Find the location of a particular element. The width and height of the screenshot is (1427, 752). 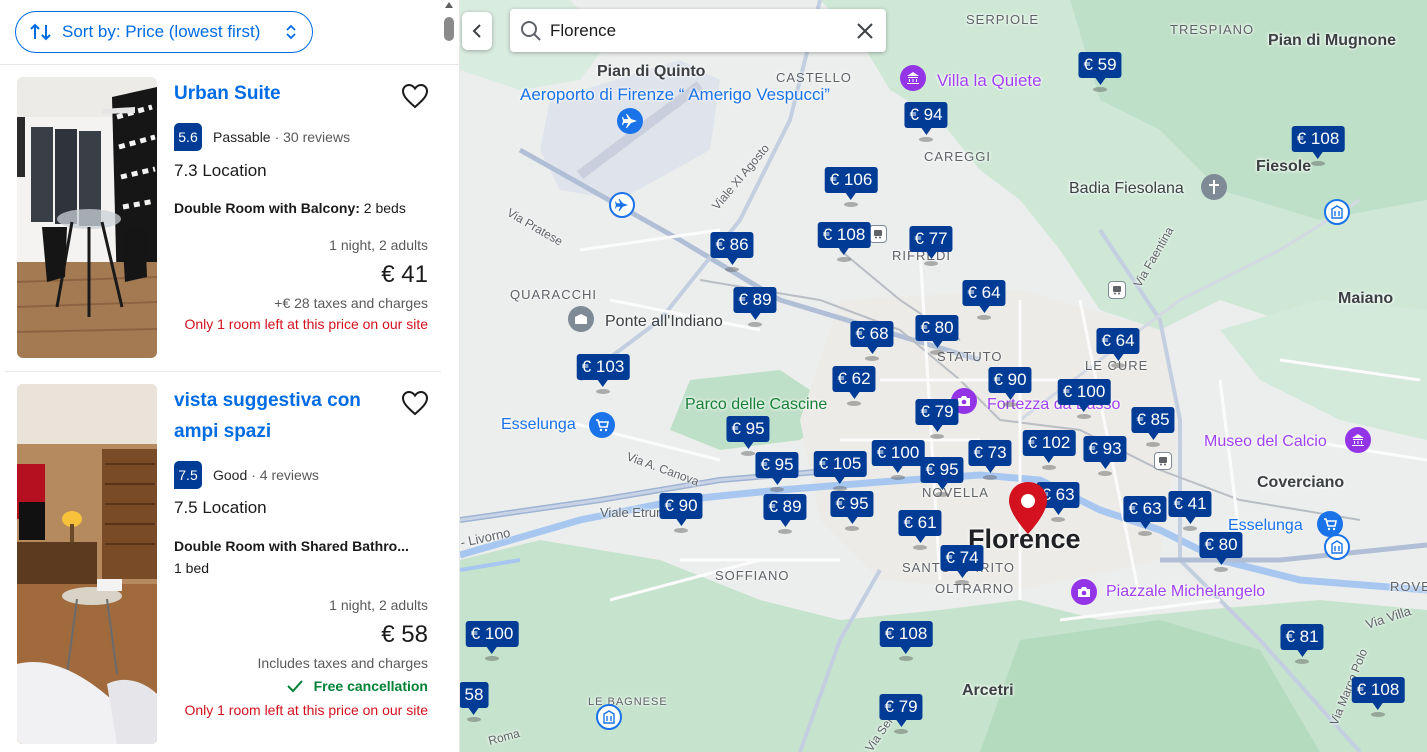

map-label-novella: NOVELLA is located at coordinates (955, 492).